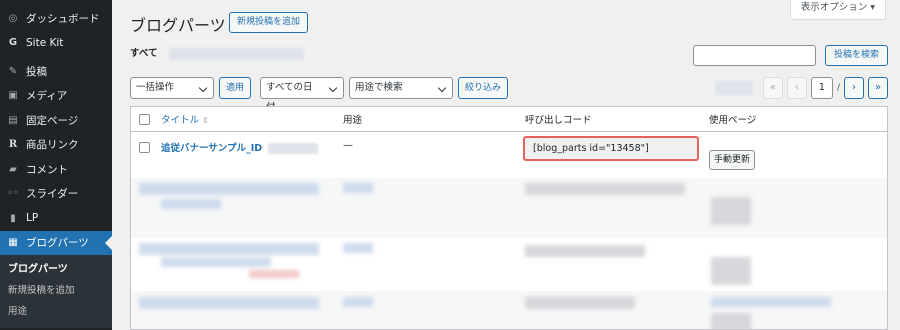  Describe the element at coordinates (180, 120) in the screenshot. I see `column-title-label: タイトル` at that location.